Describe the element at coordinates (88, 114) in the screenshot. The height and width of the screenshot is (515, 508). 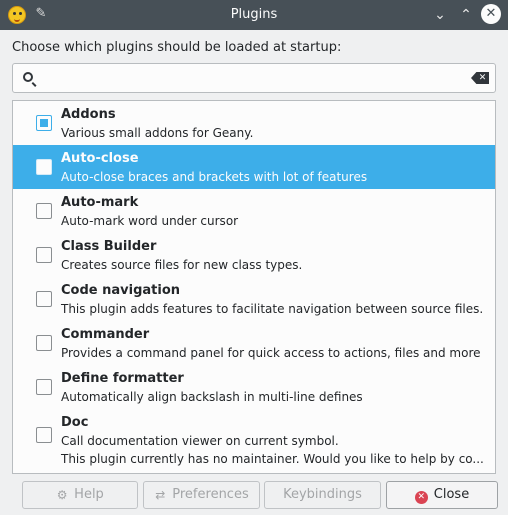
I see `plugin-name: Addons` at that location.